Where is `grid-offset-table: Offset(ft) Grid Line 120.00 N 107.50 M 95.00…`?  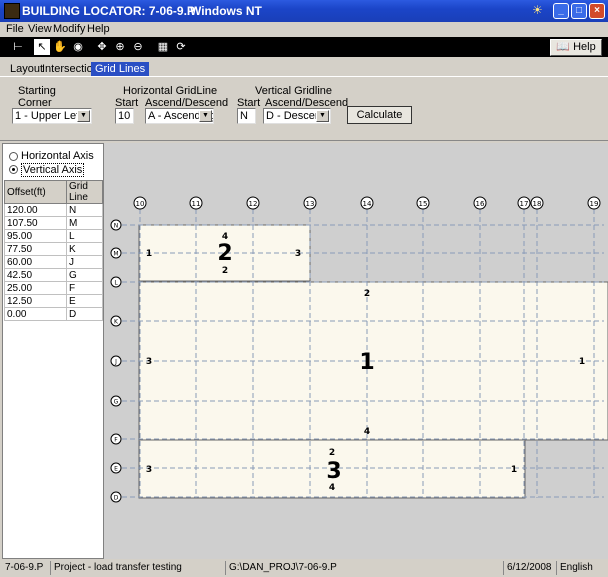 grid-offset-table: Offset(ft) Grid Line 120.00 N 107.50 M 95.00… is located at coordinates (53, 250).